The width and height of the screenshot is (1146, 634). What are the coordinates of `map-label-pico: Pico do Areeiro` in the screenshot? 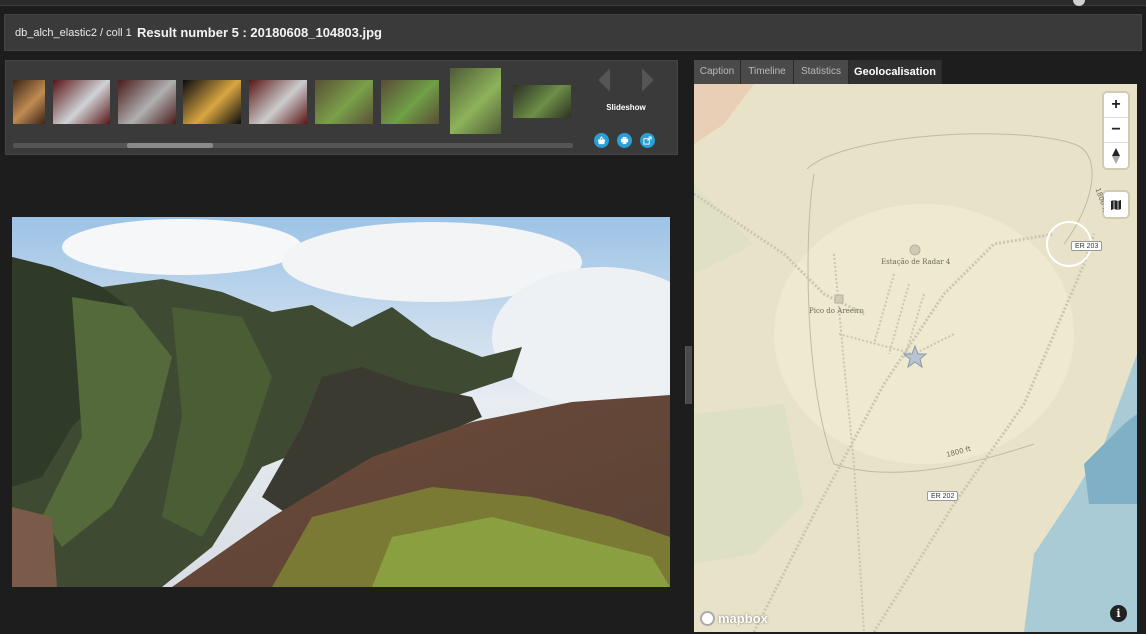 It's located at (836, 311).